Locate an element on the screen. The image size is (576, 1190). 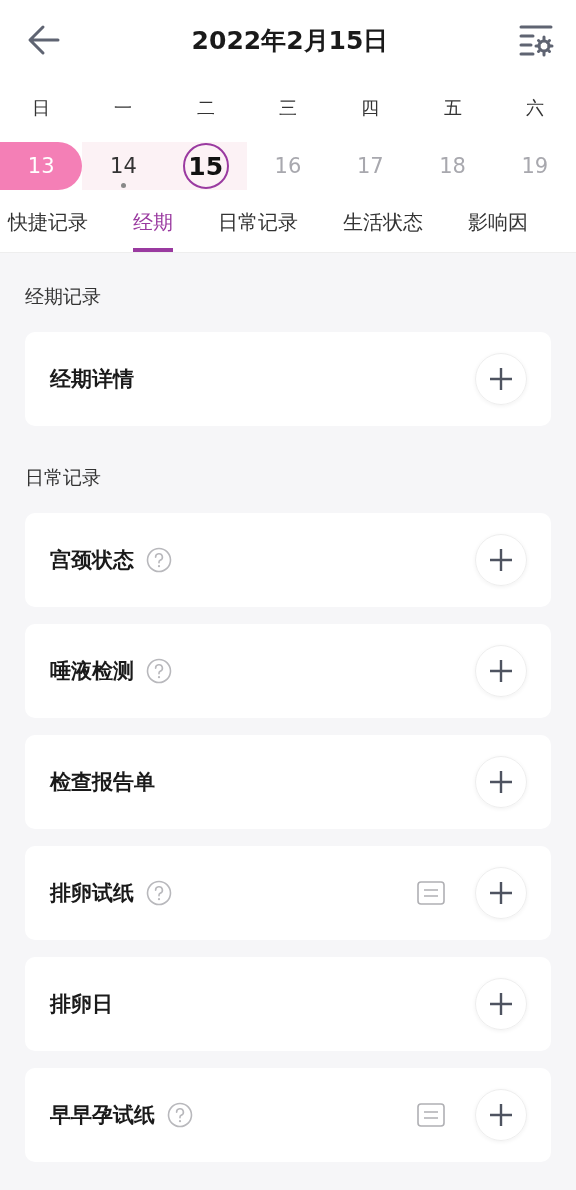
record-name: 唾液检测 is located at coordinates (92, 671).